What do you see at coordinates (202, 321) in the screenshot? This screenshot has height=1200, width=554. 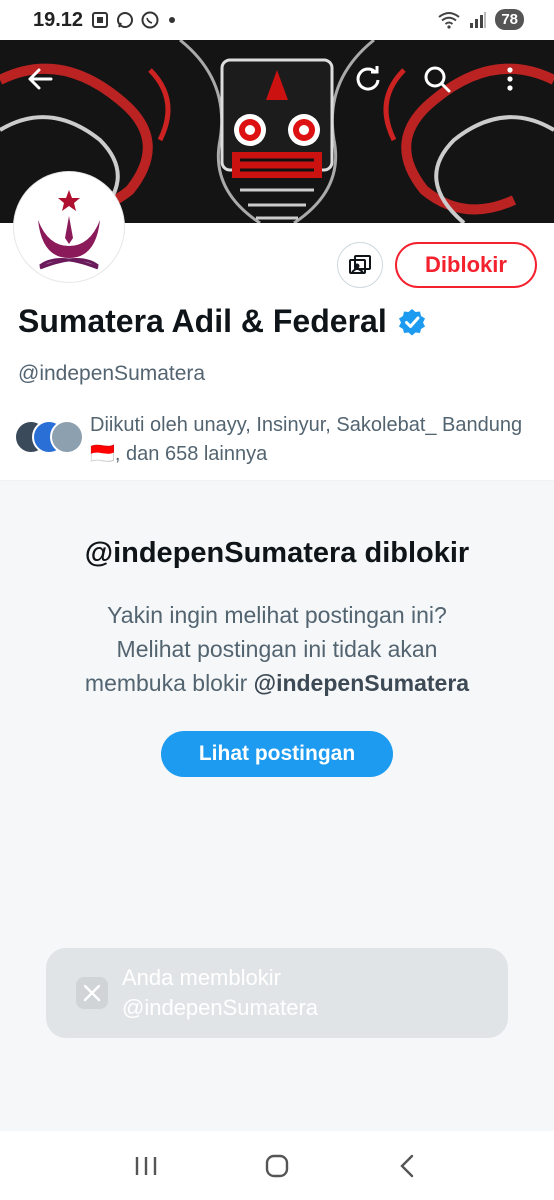 I see `display-name-text: Sumatera Adil & Federal` at bounding box center [202, 321].